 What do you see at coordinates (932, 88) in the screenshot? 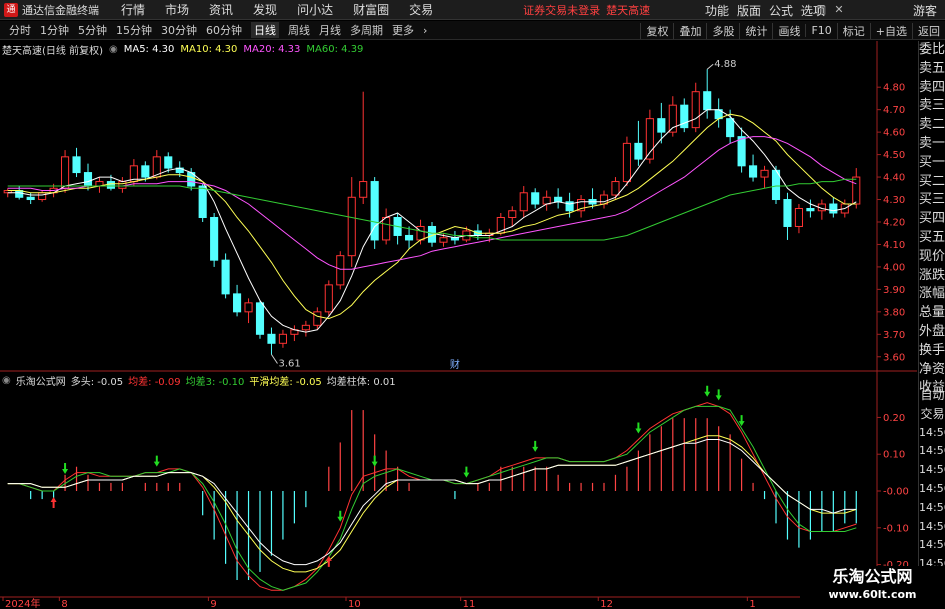
I see `side-item: 卖四` at bounding box center [932, 88].